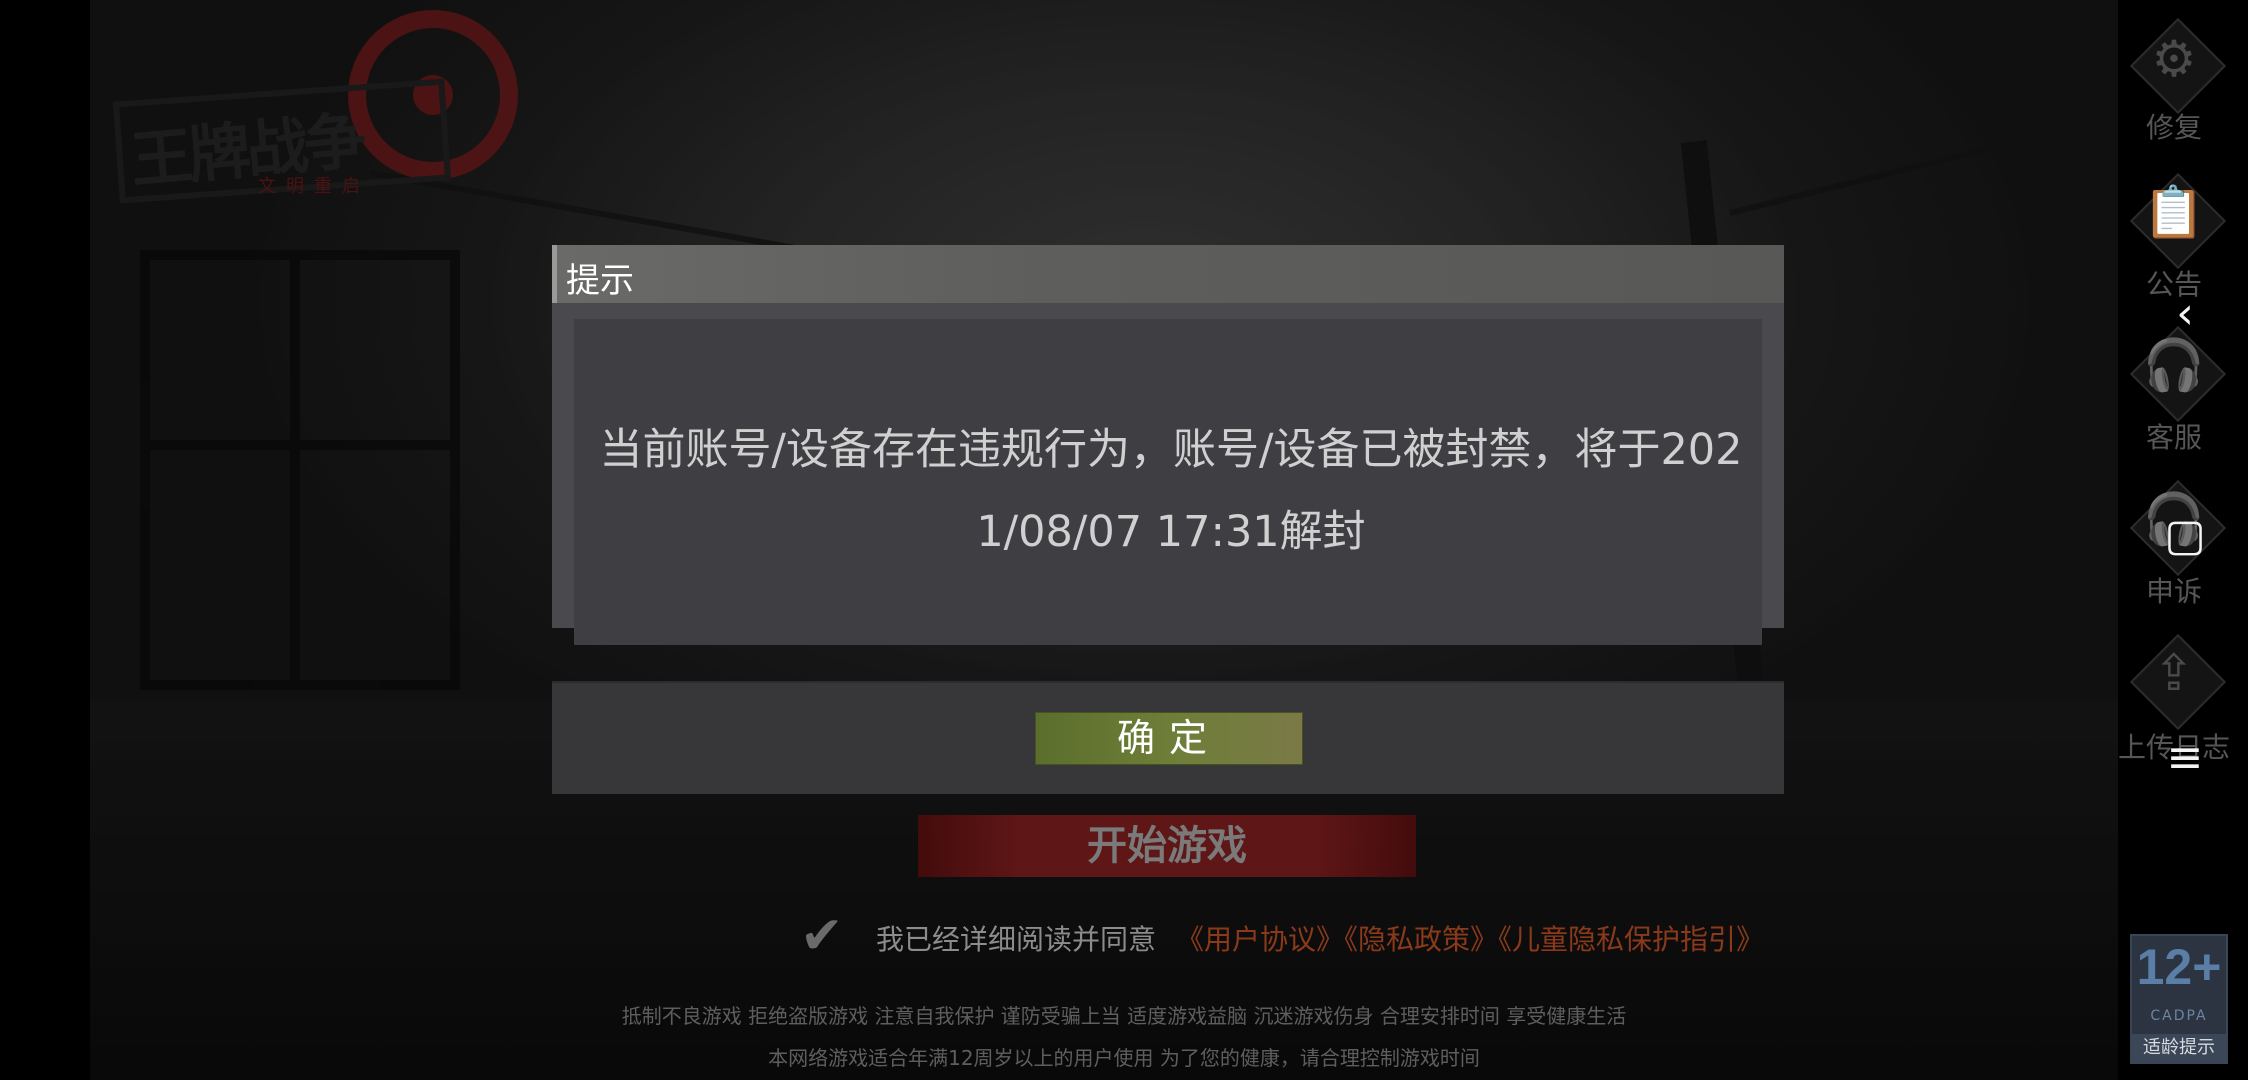 The height and width of the screenshot is (1080, 2248). What do you see at coordinates (2174, 365) in the screenshot?
I see `headset-icon: 🎧` at bounding box center [2174, 365].